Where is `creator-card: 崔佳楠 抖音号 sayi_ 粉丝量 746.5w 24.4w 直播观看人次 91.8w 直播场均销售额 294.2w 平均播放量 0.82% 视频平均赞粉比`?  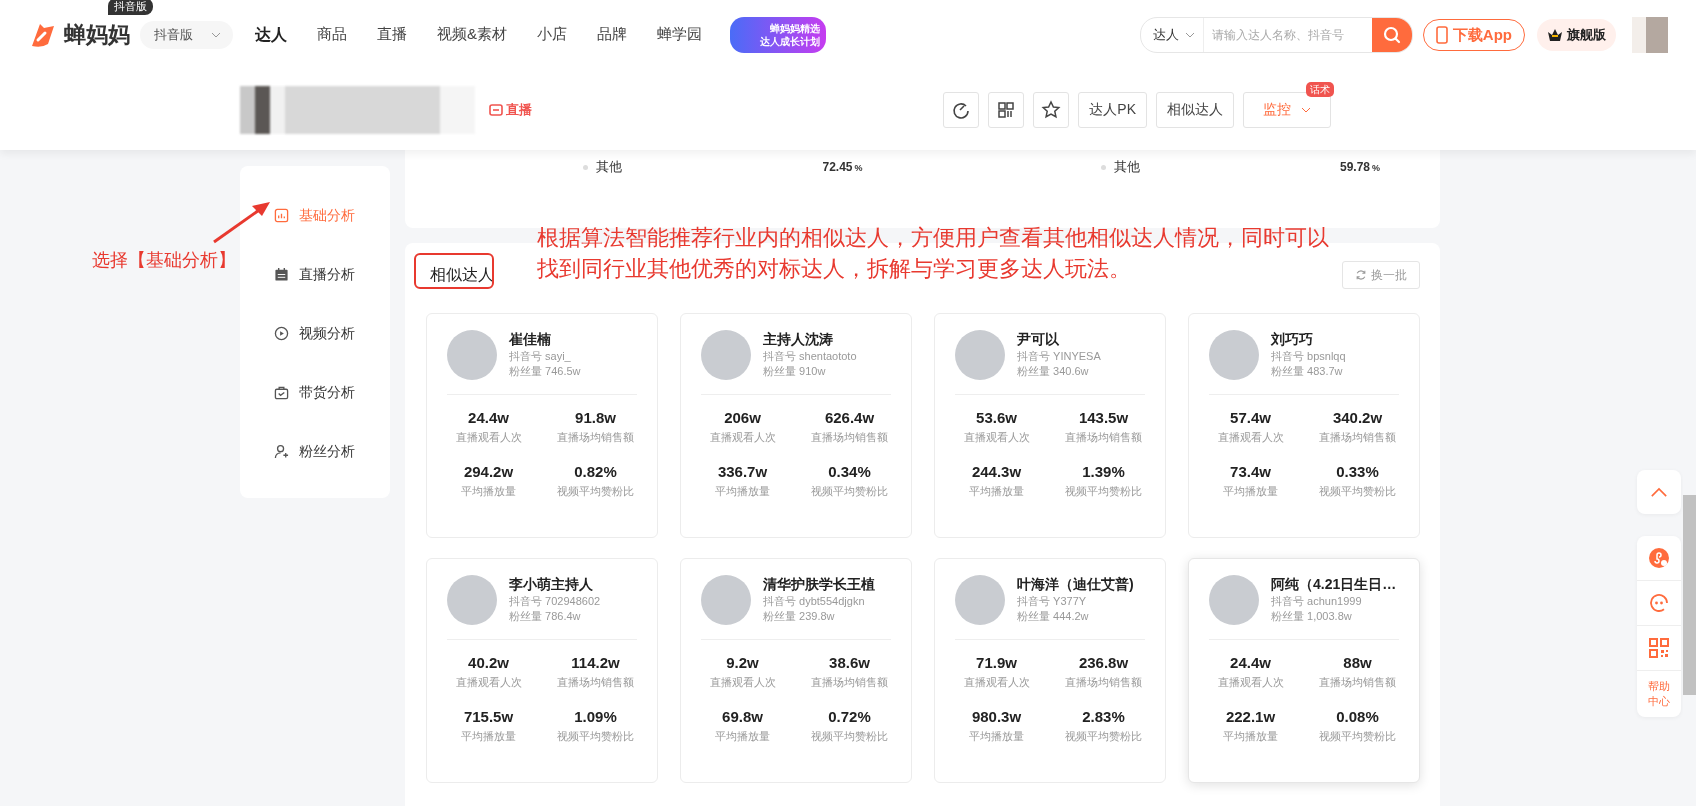
creator-card: 崔佳楠 抖音号 sayi_ 粉丝量 746.5w 24.4w 直播观看人次 91.8w 直播场均销售额 294.2w 平均播放量 0.82% 视频平均赞粉比 is located at coordinates (542, 425).